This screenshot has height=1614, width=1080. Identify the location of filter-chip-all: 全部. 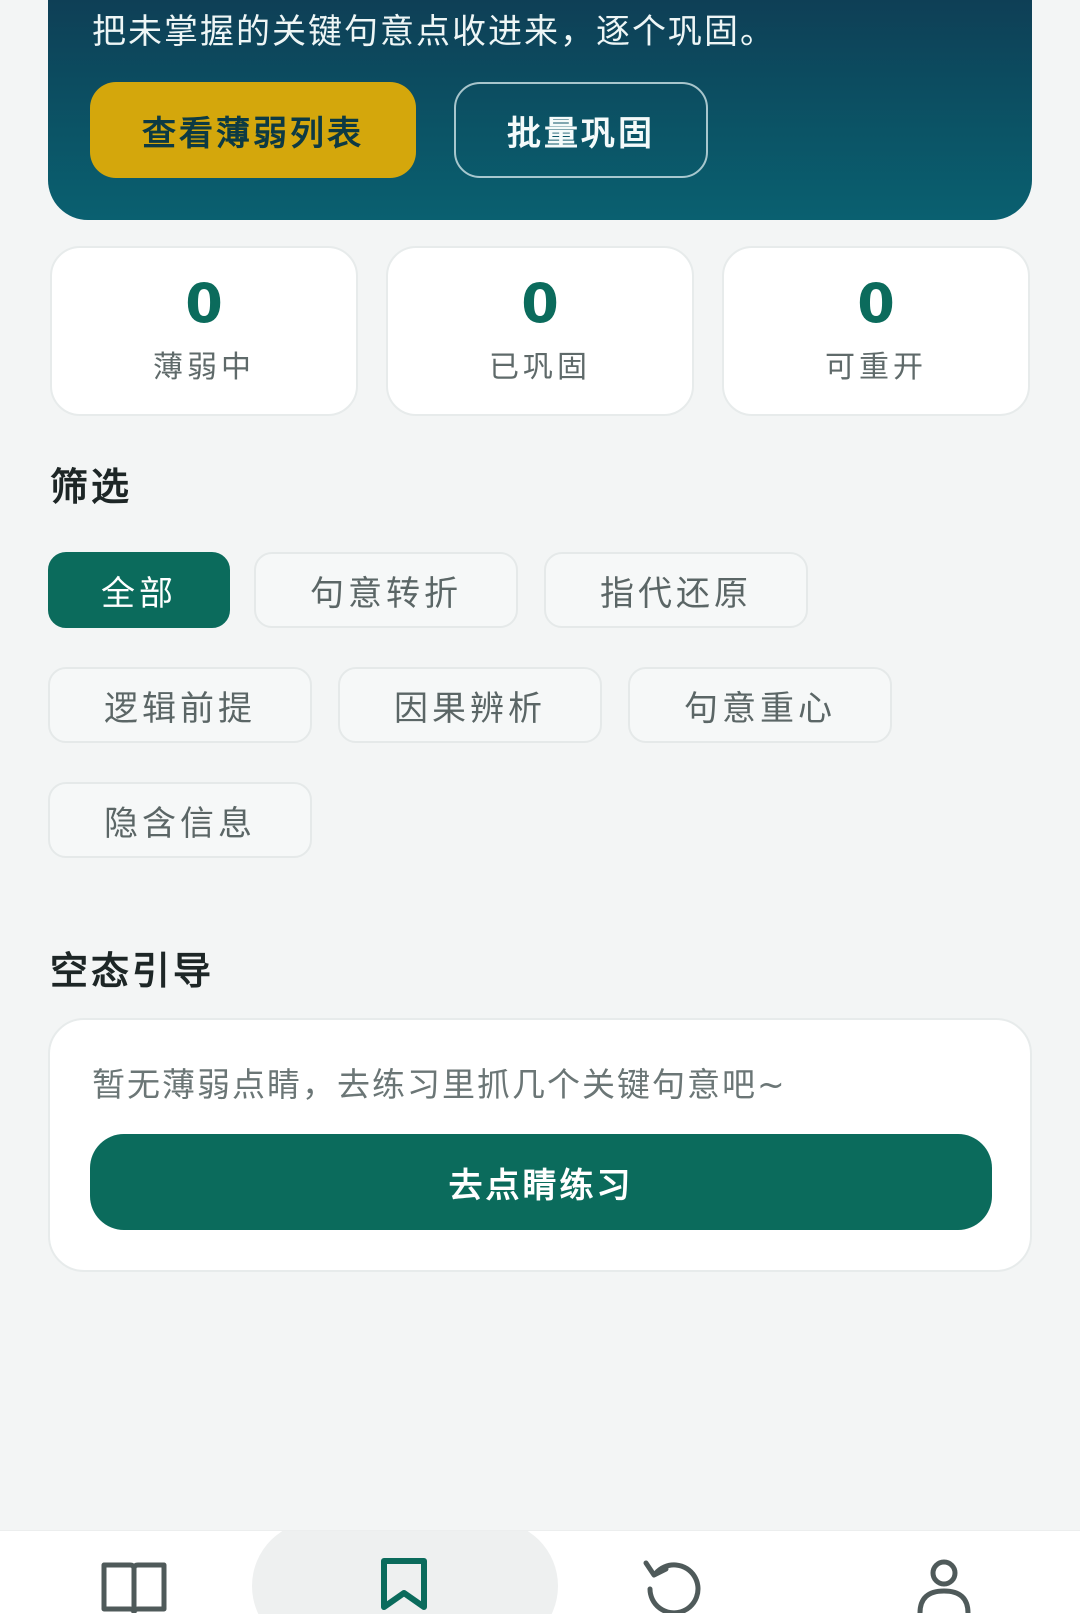
(139, 590).